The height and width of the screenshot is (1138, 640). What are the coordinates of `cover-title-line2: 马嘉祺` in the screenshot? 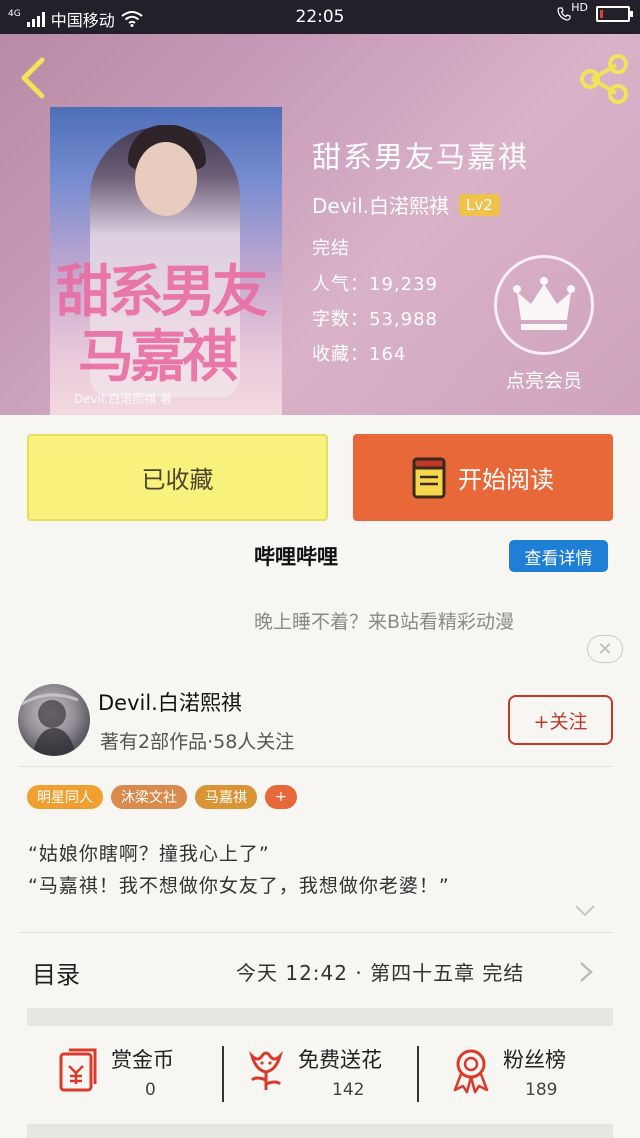 It's located at (158, 357).